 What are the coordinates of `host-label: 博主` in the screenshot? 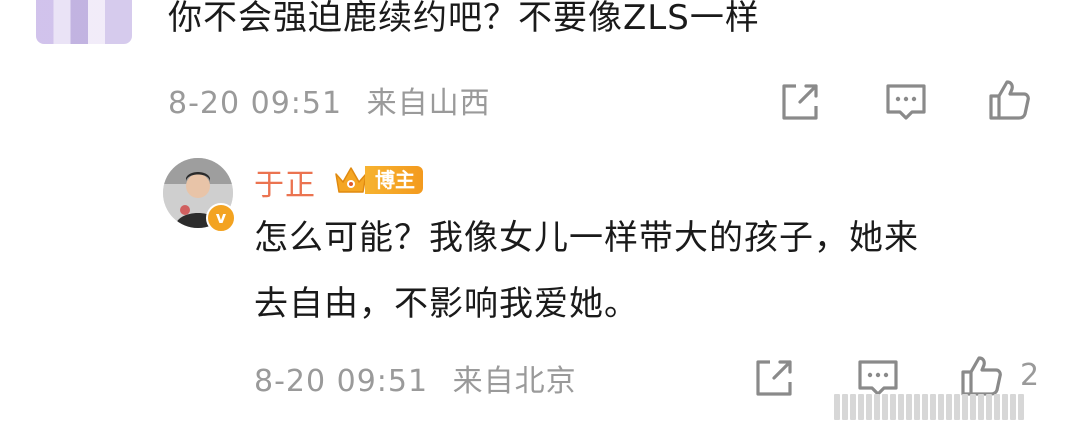 It's located at (394, 180).